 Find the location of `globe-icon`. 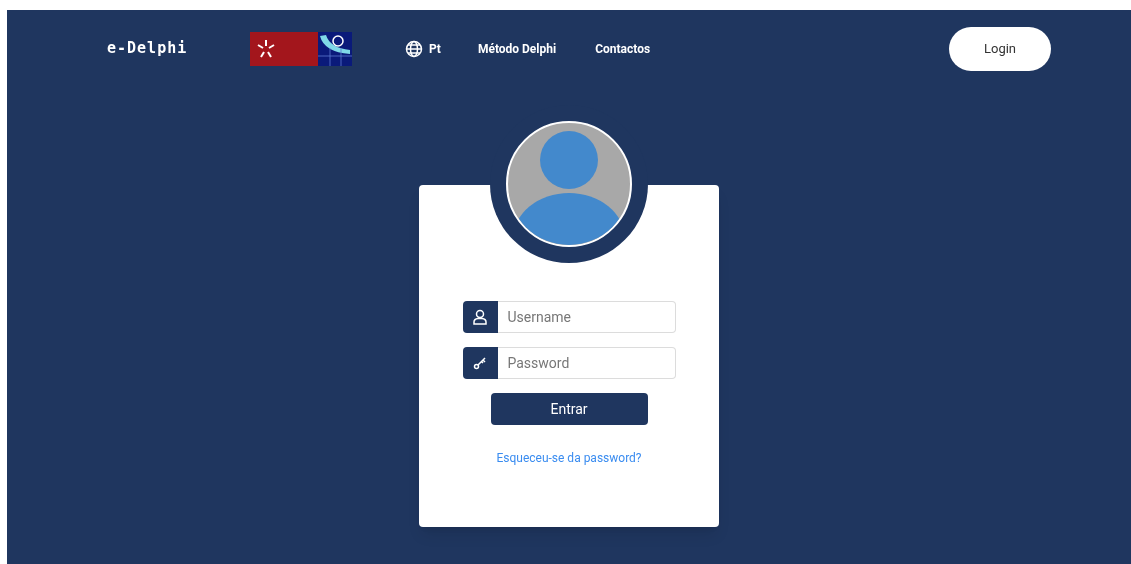

globe-icon is located at coordinates (414, 48).